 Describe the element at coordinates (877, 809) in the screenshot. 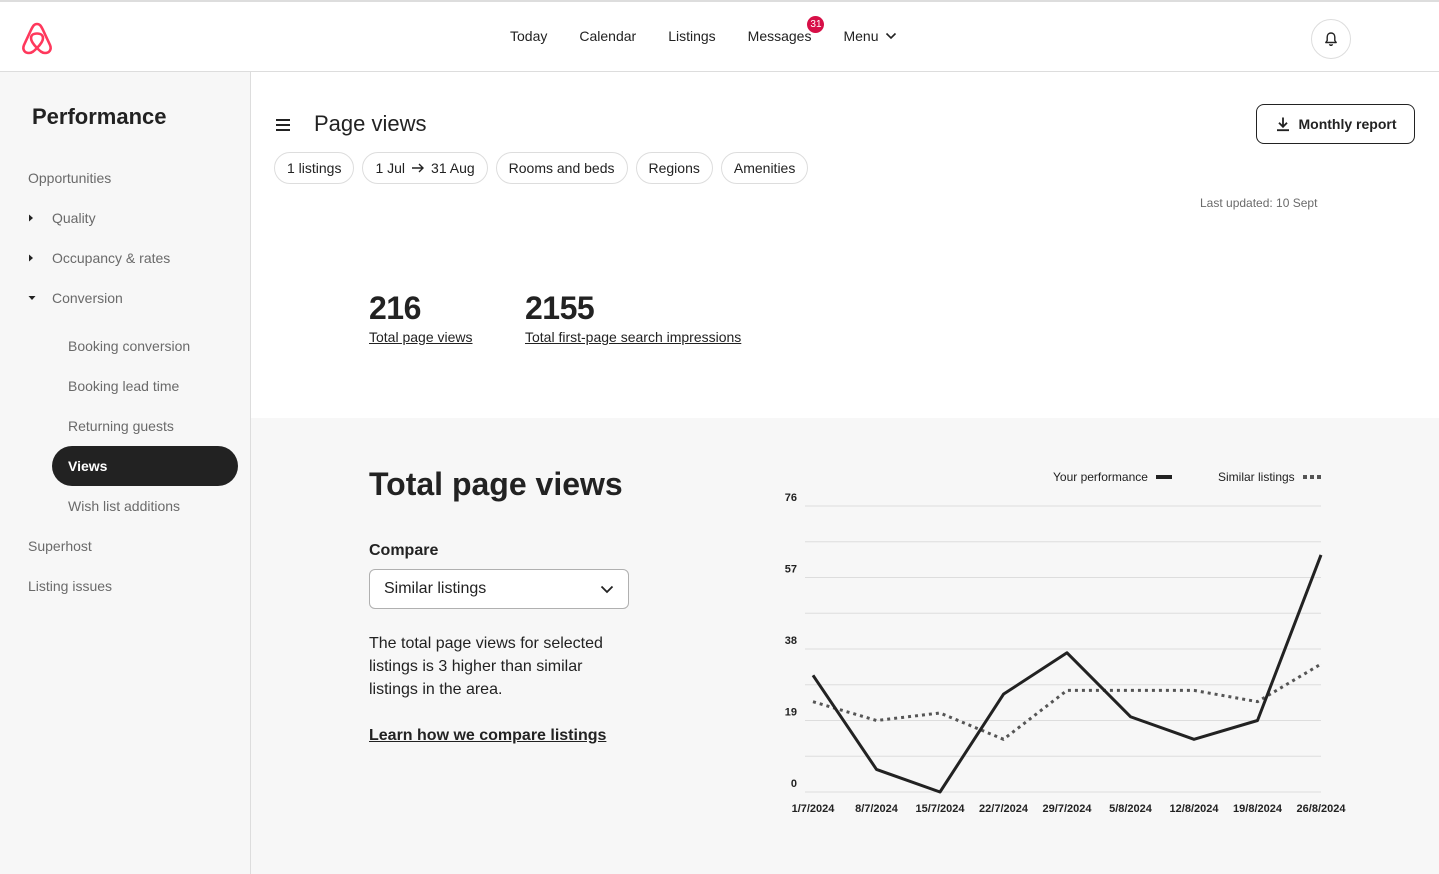

I see `x-tick-label: 8/7/2024` at that location.